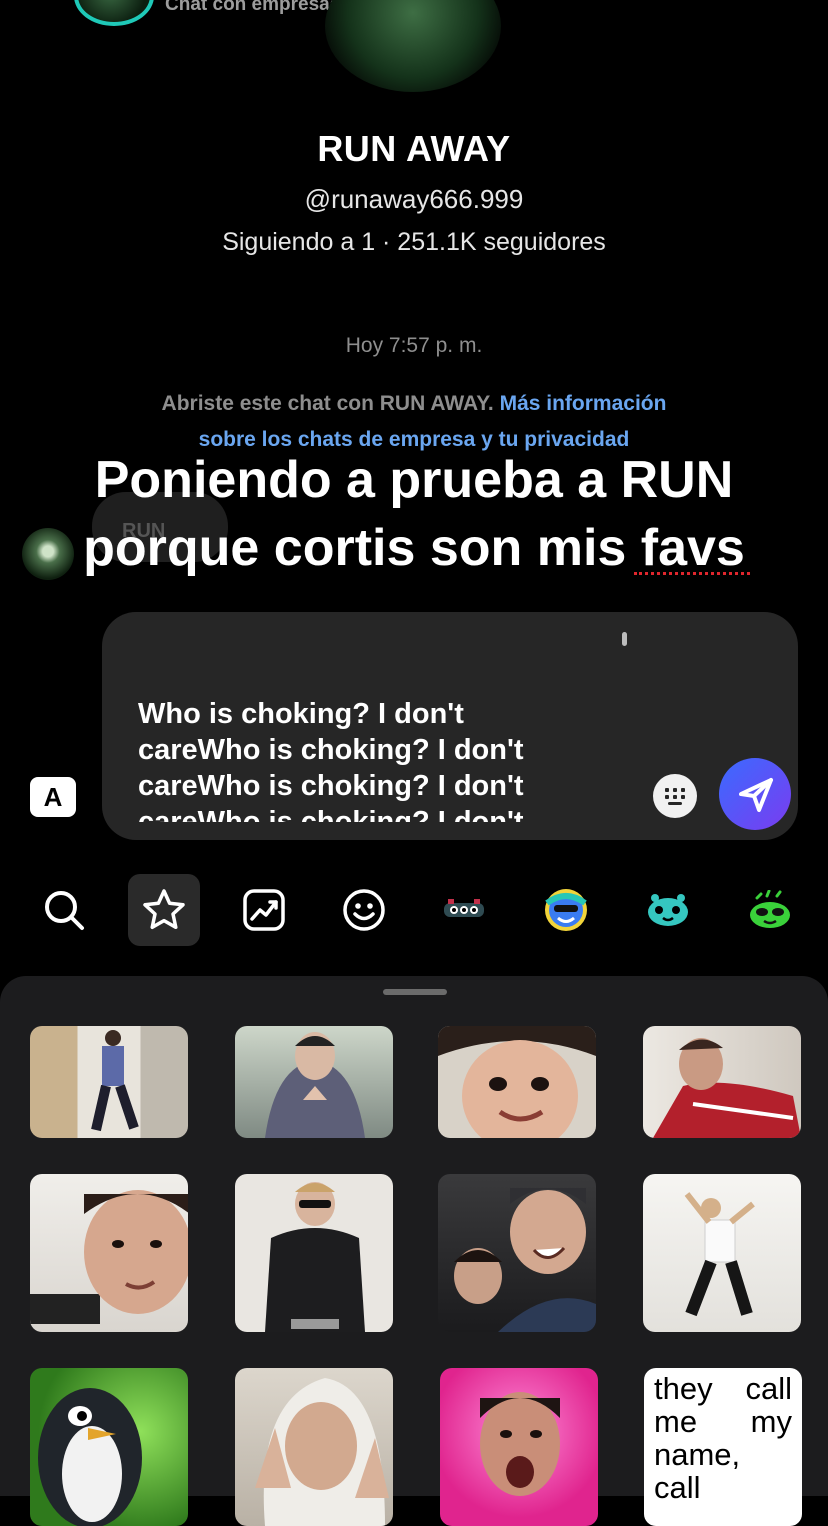 This screenshot has width=828, height=1526. I want to click on chat-timestamp: Hoy 7:57 p. m., so click(414, 345).